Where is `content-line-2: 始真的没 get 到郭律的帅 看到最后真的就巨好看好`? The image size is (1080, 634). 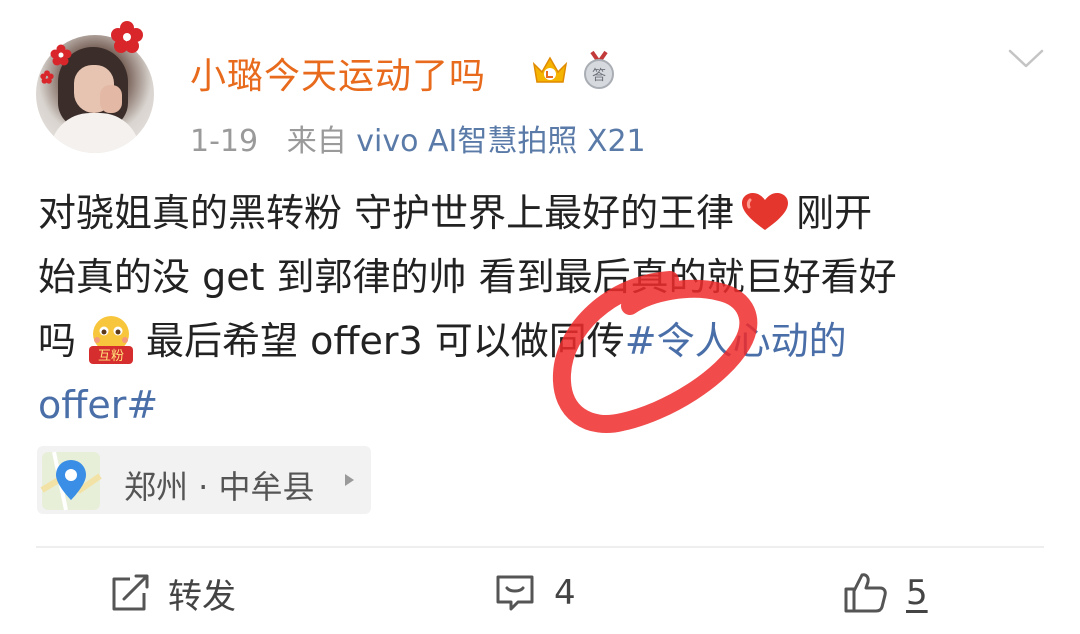
content-line-2: 始真的没 get 到郭律的帅 看到最后真的就巨好看好 is located at coordinates (467, 277).